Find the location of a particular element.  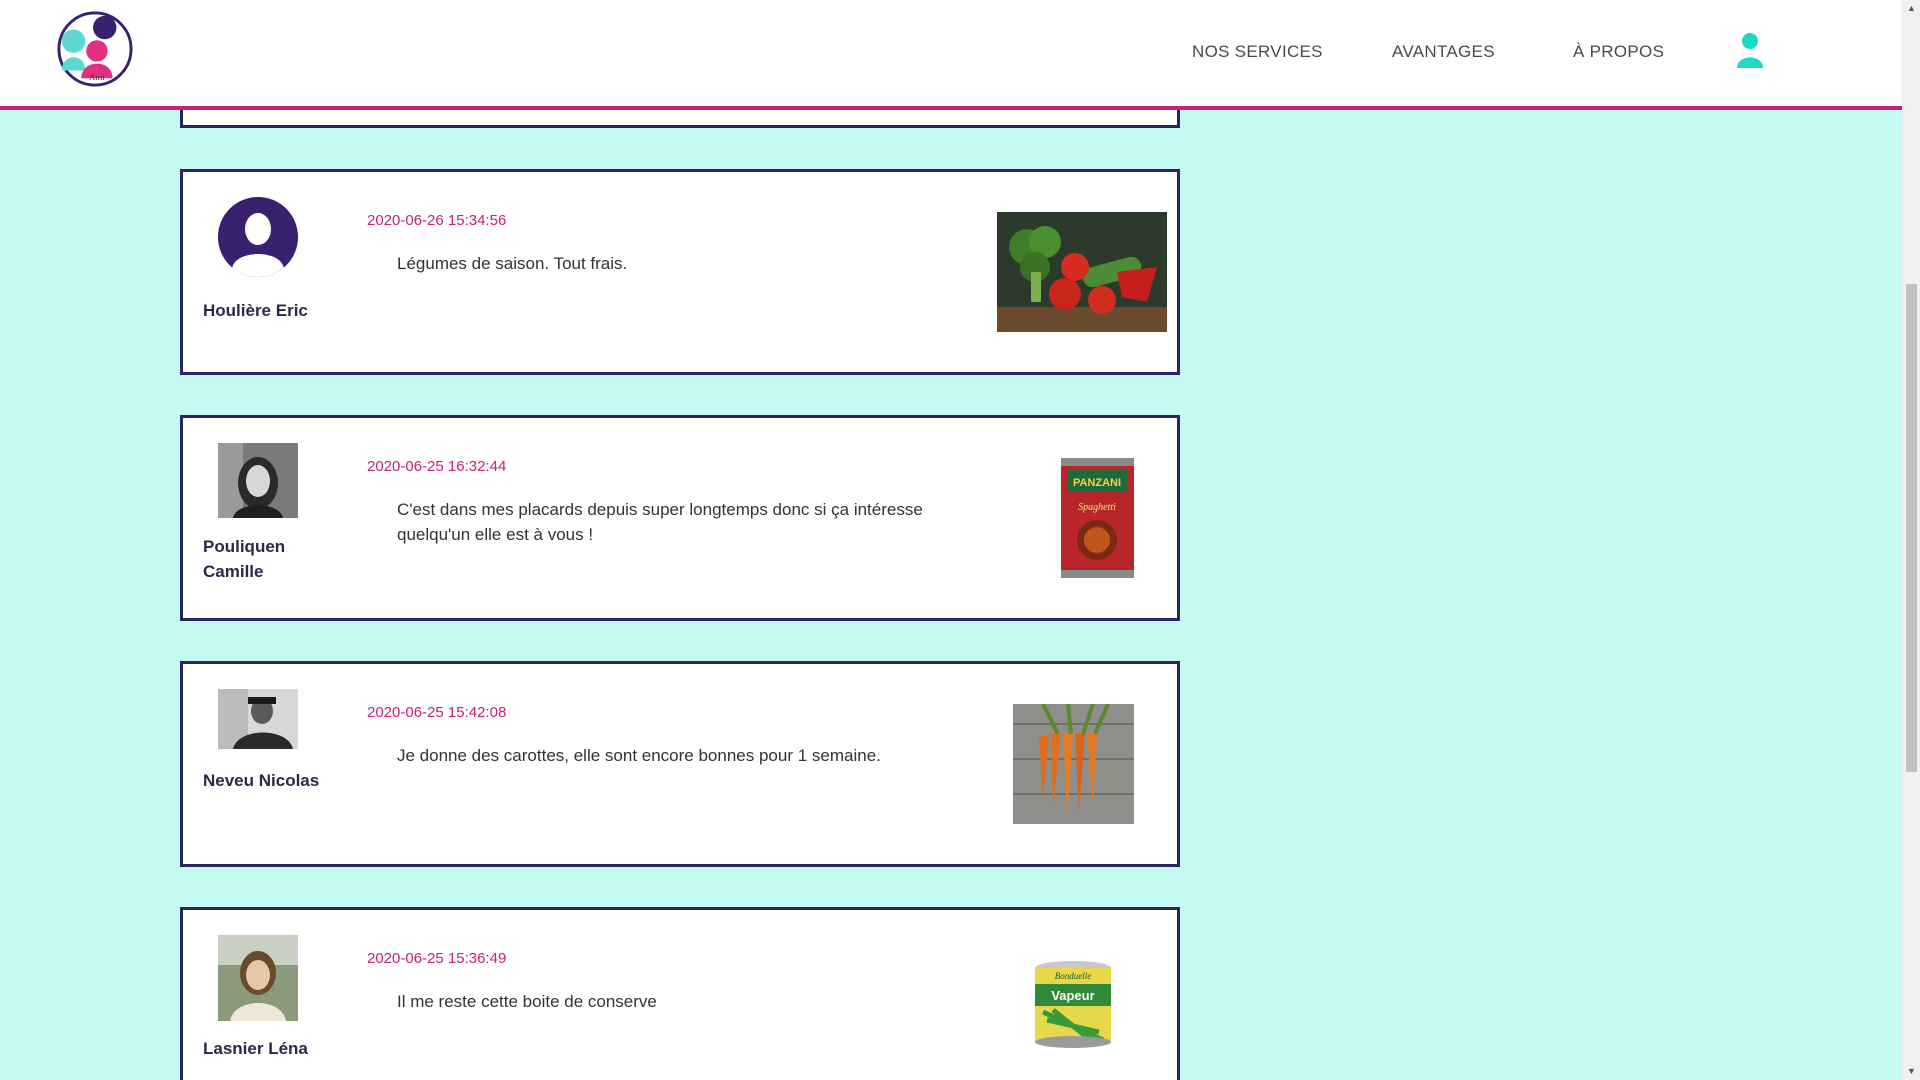

page-scrollbar: ▲ ▼ is located at coordinates (1911, 540).